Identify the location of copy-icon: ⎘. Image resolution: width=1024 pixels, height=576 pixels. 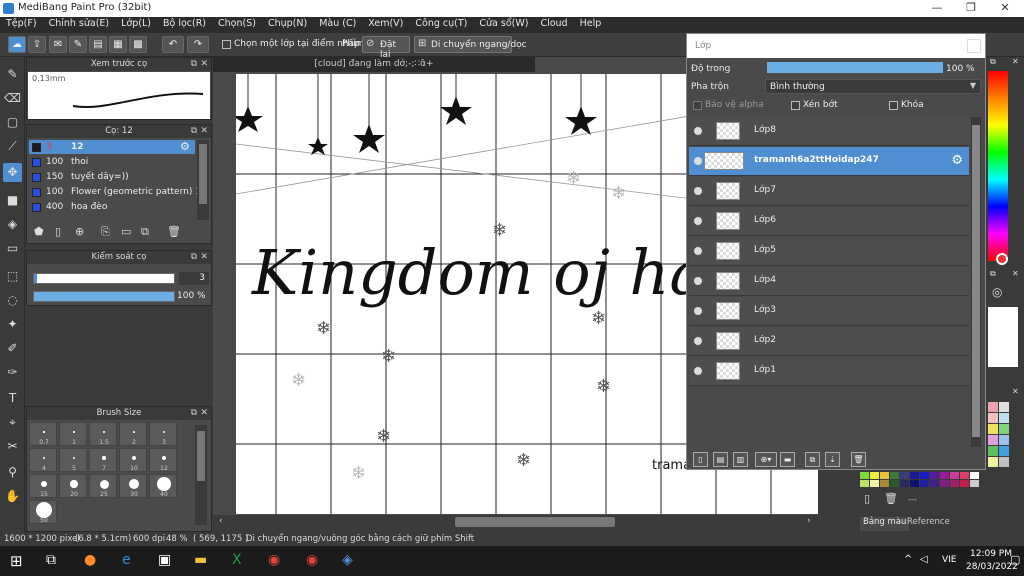
(105, 232).